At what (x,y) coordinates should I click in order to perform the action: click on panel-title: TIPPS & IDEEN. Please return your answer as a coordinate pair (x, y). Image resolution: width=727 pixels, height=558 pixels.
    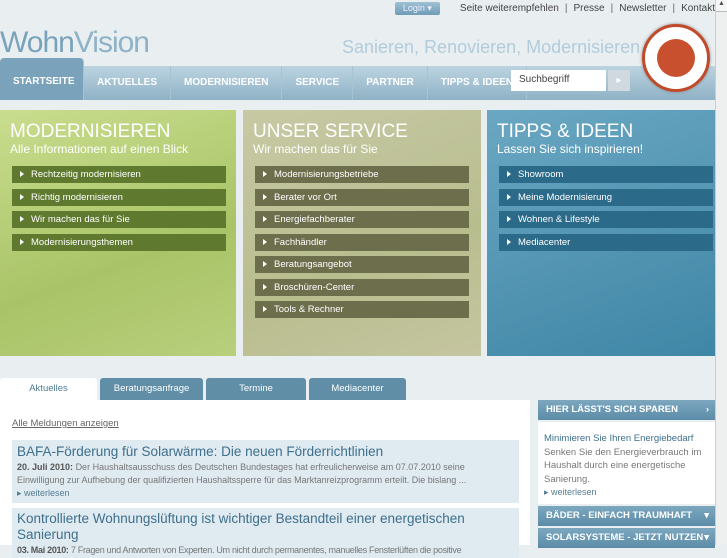
    Looking at the image, I should click on (565, 131).